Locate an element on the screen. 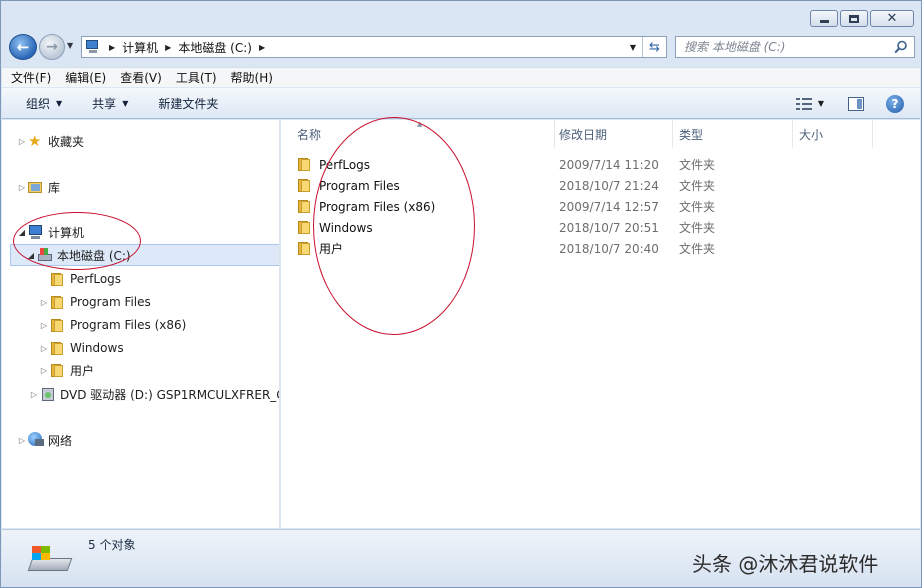 The image size is (922, 588). forward-button: → is located at coordinates (52, 47).